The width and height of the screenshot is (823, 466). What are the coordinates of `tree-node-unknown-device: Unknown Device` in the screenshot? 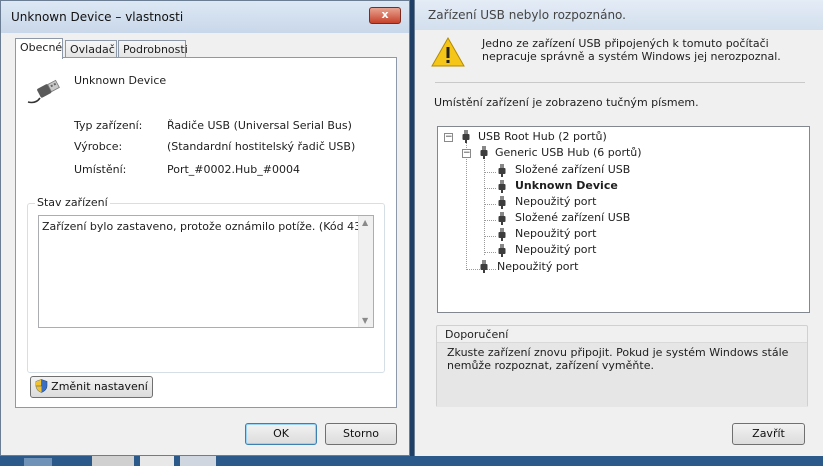 It's located at (566, 185).